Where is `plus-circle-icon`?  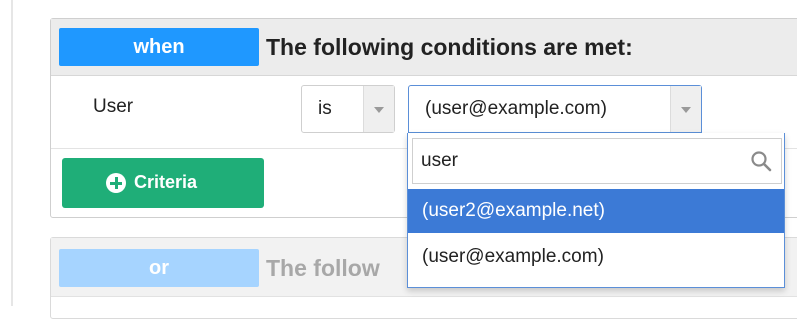
plus-circle-icon is located at coordinates (116, 183).